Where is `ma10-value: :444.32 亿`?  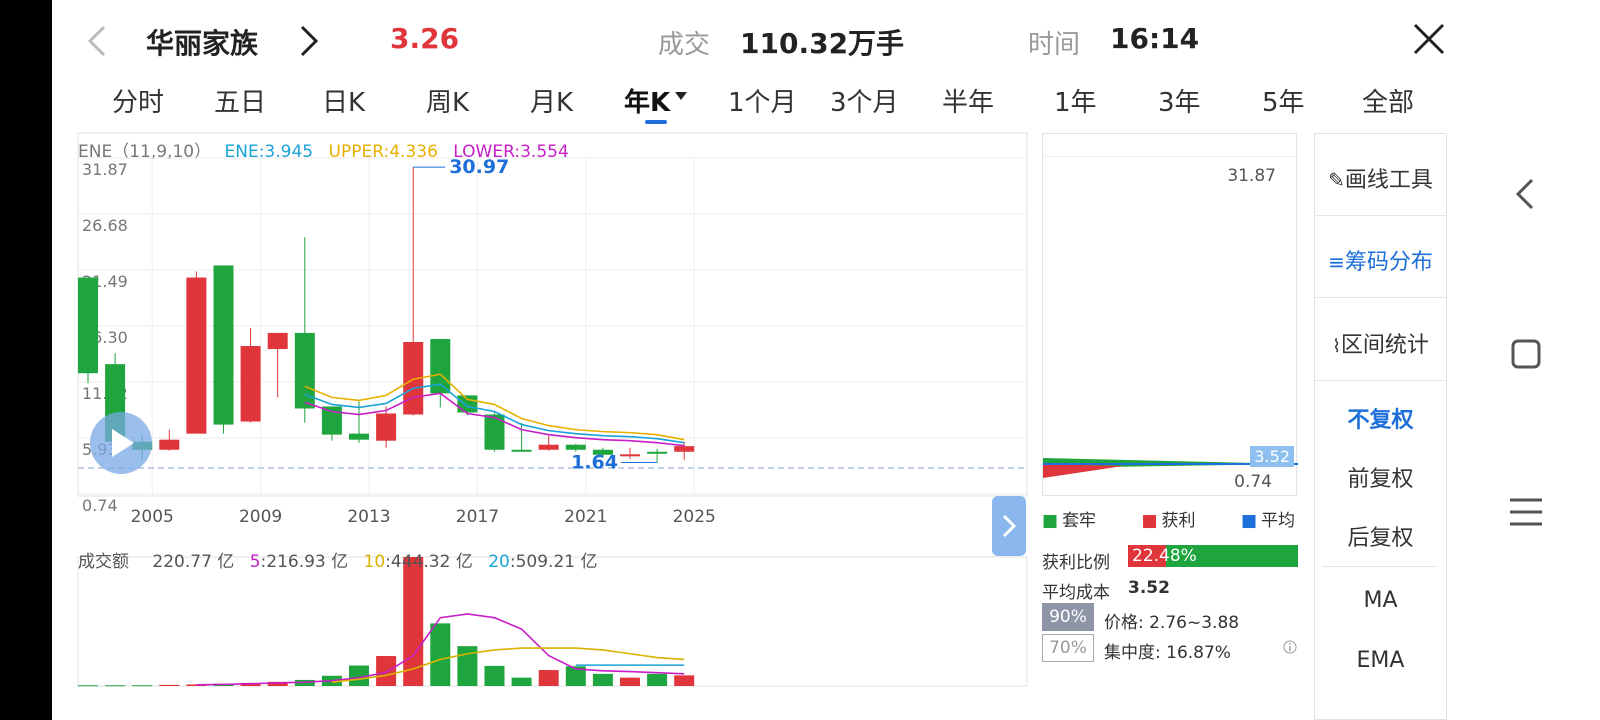
ma10-value: :444.32 亿 is located at coordinates (429, 562).